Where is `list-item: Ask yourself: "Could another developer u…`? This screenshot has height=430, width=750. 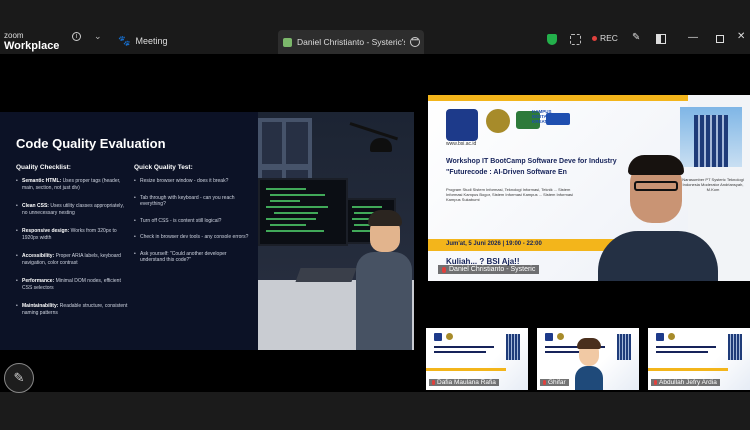 list-item: Ask yourself: "Could another developer u… is located at coordinates (192, 257).